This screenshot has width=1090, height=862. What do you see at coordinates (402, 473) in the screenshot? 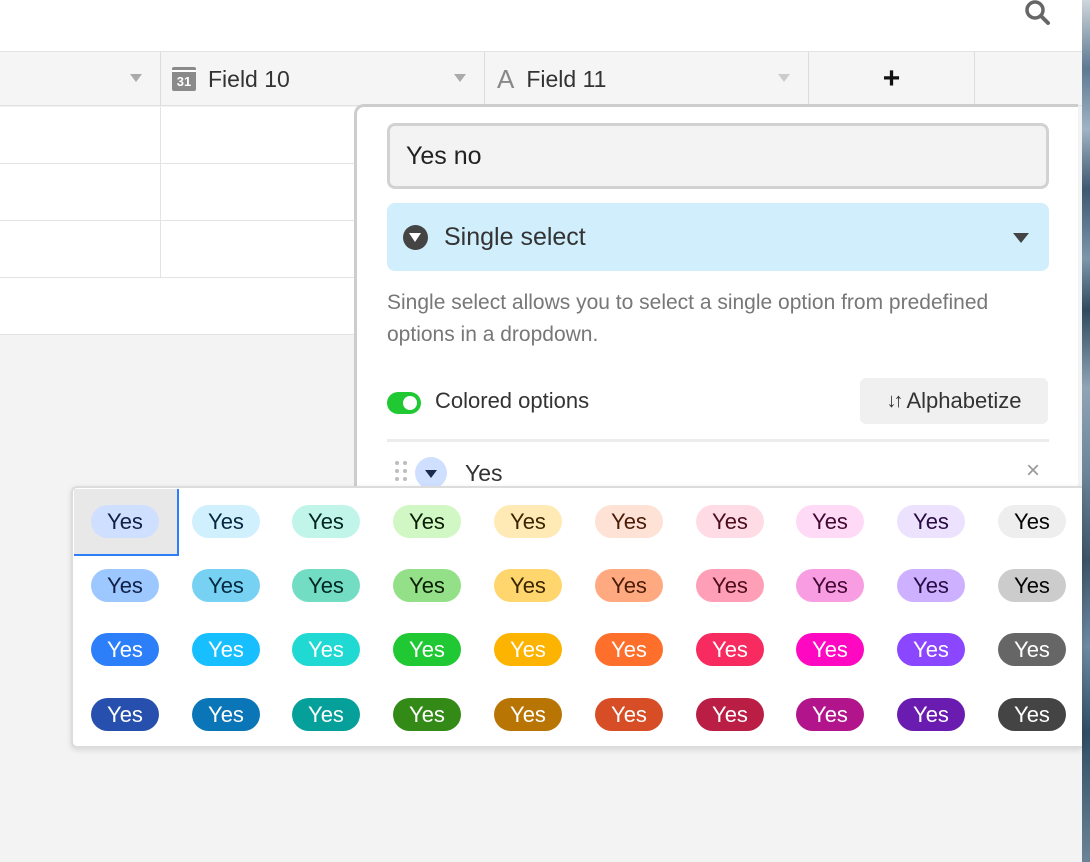
I see `drag-handle-icon` at bounding box center [402, 473].